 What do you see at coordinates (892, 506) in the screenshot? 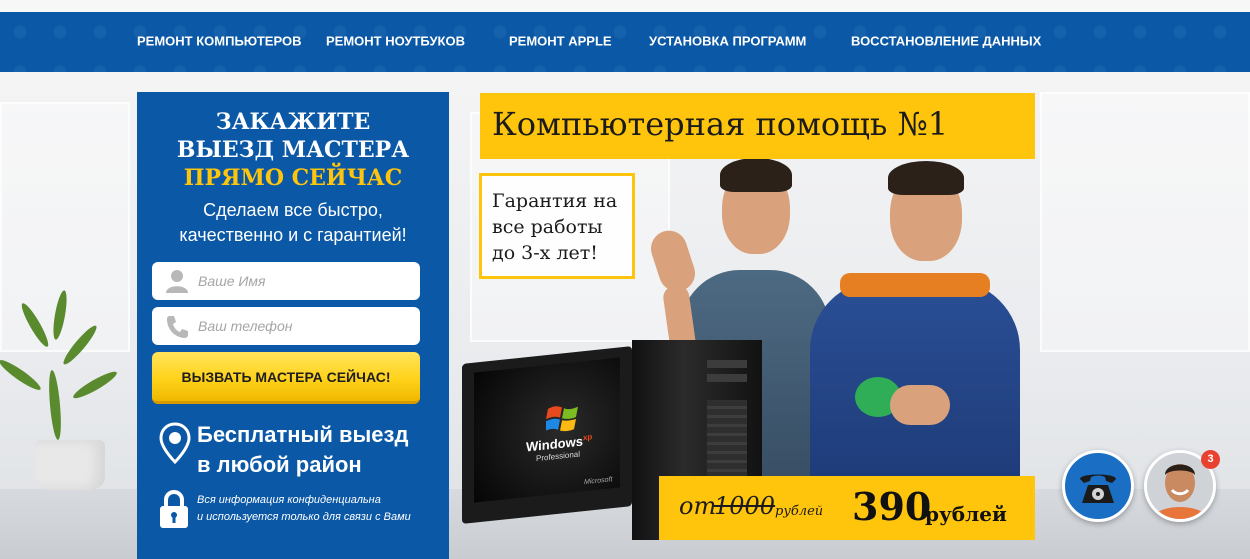
I see `new-price: 390` at bounding box center [892, 506].